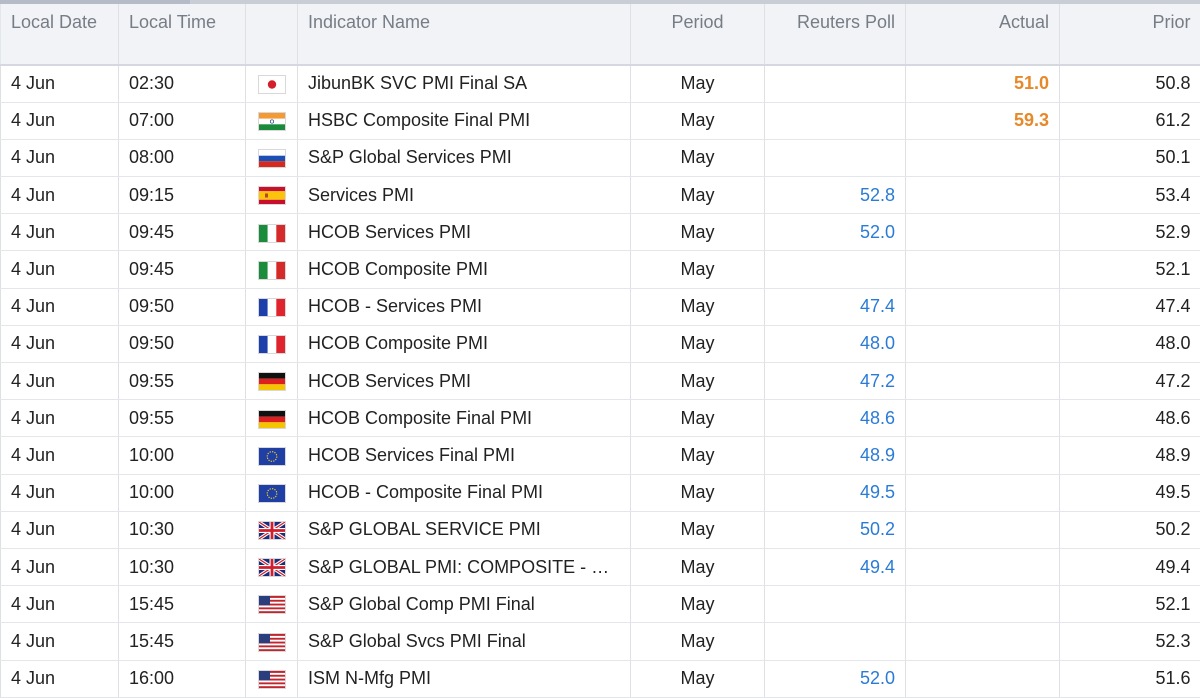  I want to click on column-header-reuters-poll: Reuters Poll, so click(835, 34).